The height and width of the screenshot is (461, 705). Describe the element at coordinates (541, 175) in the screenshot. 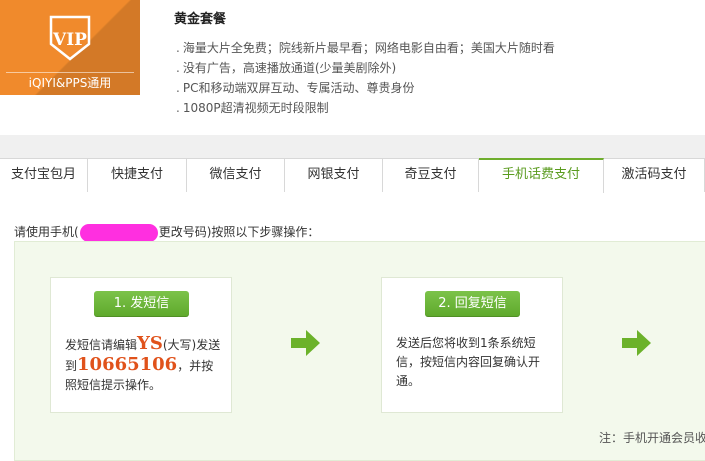

I see `tab-mobile-bill-pay: 手机话费支付` at that location.